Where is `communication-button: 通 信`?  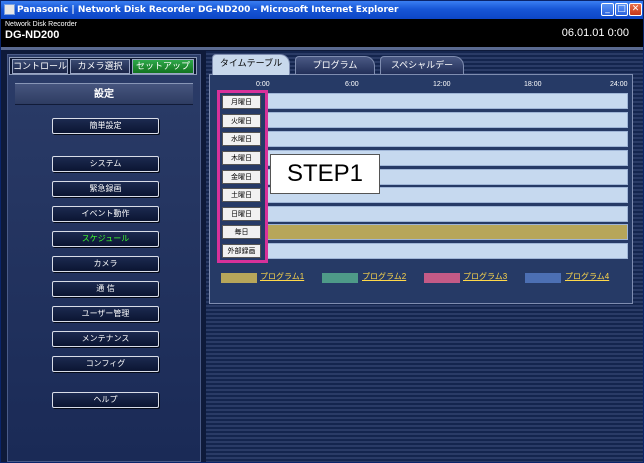 communication-button: 通 信 is located at coordinates (105, 289).